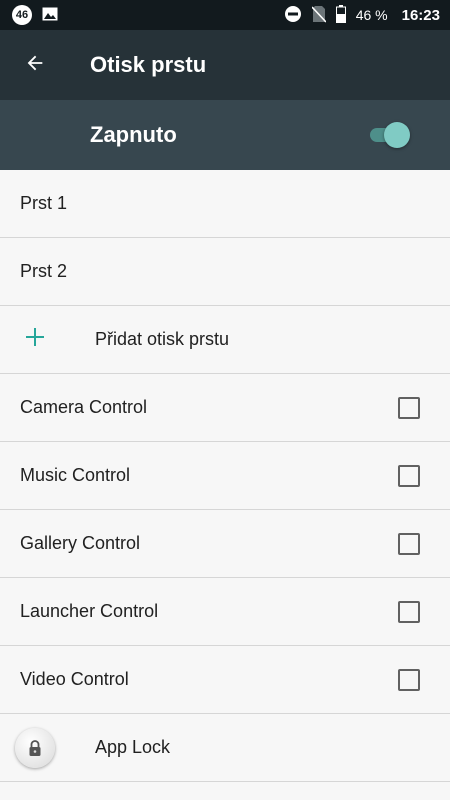  What do you see at coordinates (22, 15) in the screenshot?
I see `network-badge: 46` at bounding box center [22, 15].